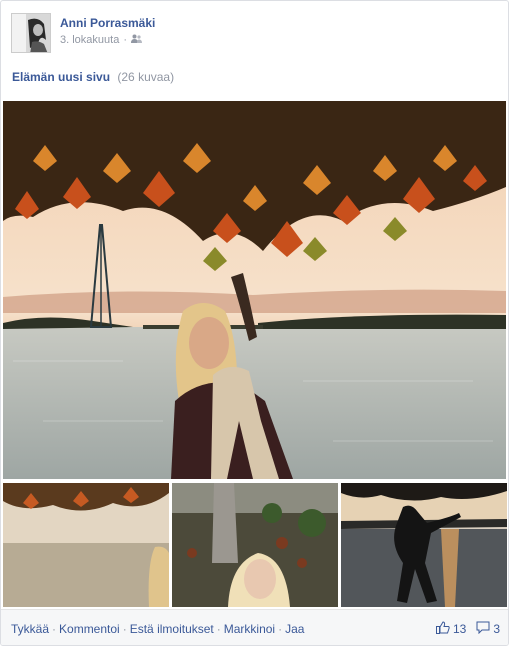 Image resolution: width=509 pixels, height=646 pixels. Describe the element at coordinates (30, 629) in the screenshot. I see `like-link: Tykkää` at that location.